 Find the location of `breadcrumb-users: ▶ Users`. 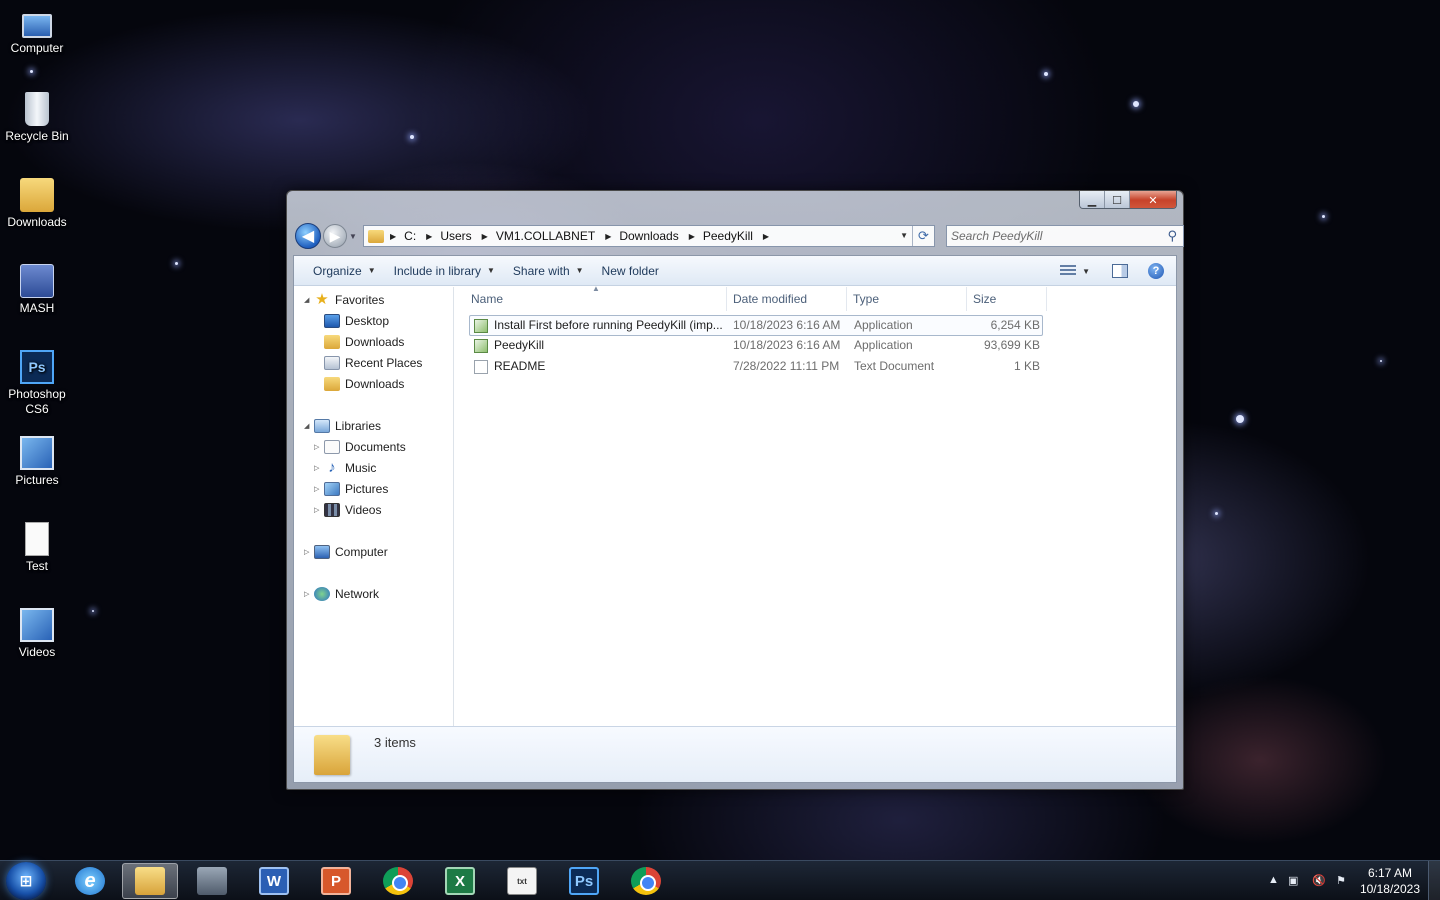

breadcrumb-users: ▶ Users is located at coordinates (449, 236).